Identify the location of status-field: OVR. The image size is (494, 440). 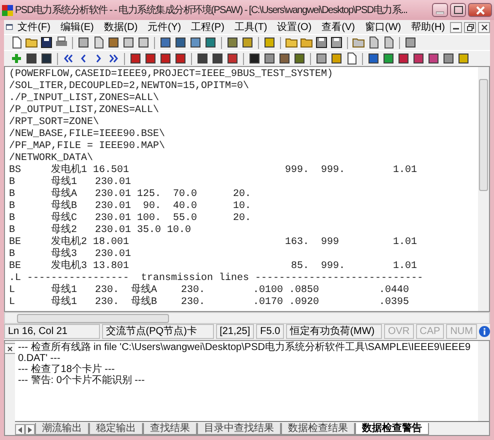
(399, 331).